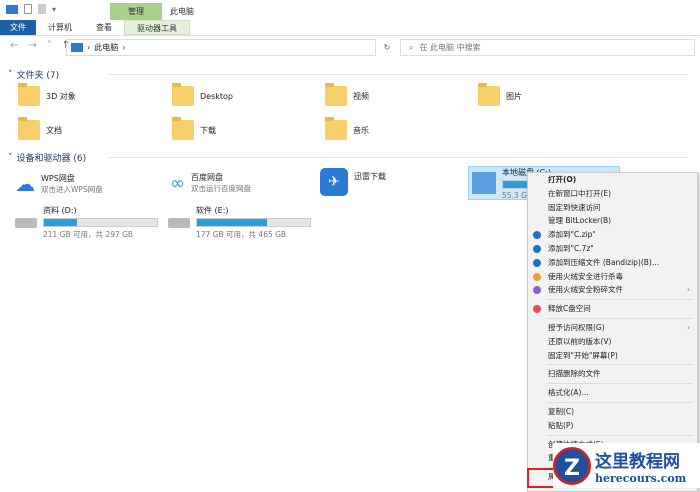 The height and width of the screenshot is (492, 700). Describe the element at coordinates (585, 290) in the screenshot. I see `menu-item-label: 使用火绒安全粉碎文件` at that location.